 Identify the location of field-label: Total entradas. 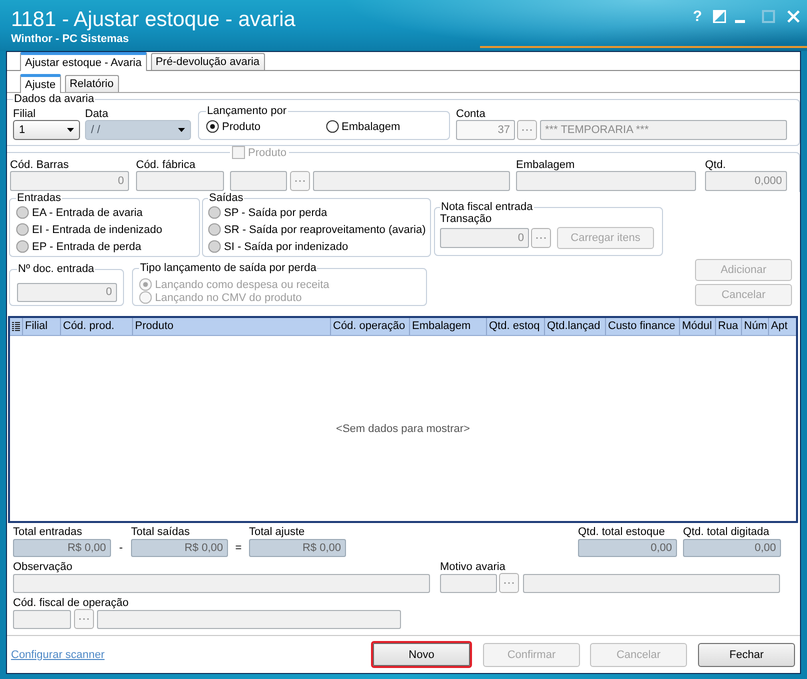
(48, 532).